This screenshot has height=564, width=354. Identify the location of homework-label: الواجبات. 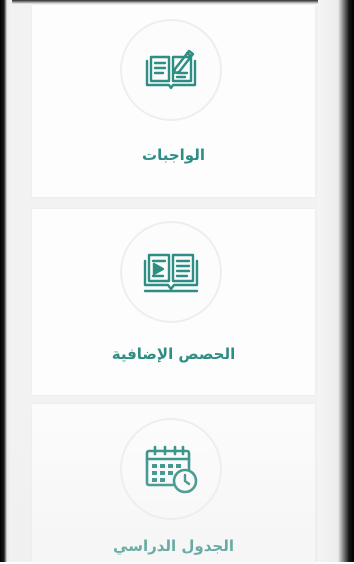
(173, 155).